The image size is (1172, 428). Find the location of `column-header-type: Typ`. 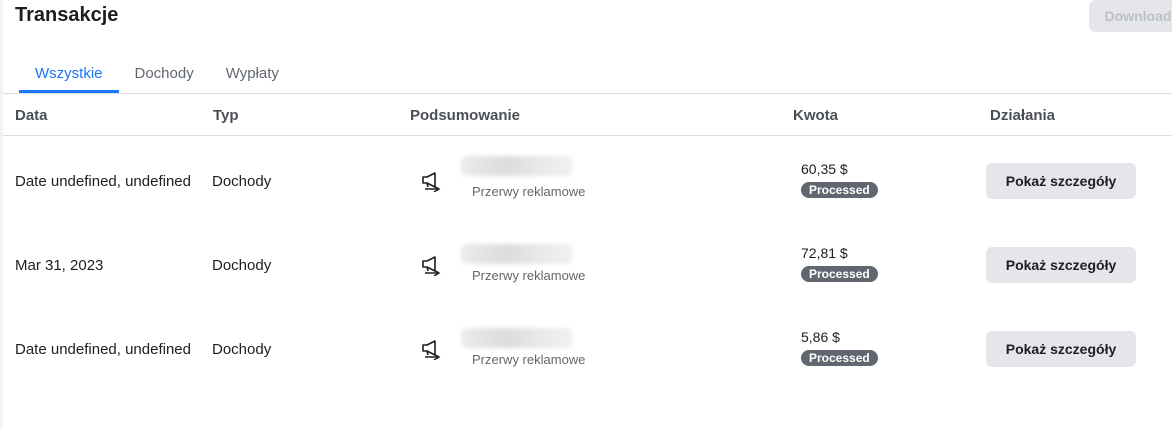

column-header-type: Typ is located at coordinates (226, 115).